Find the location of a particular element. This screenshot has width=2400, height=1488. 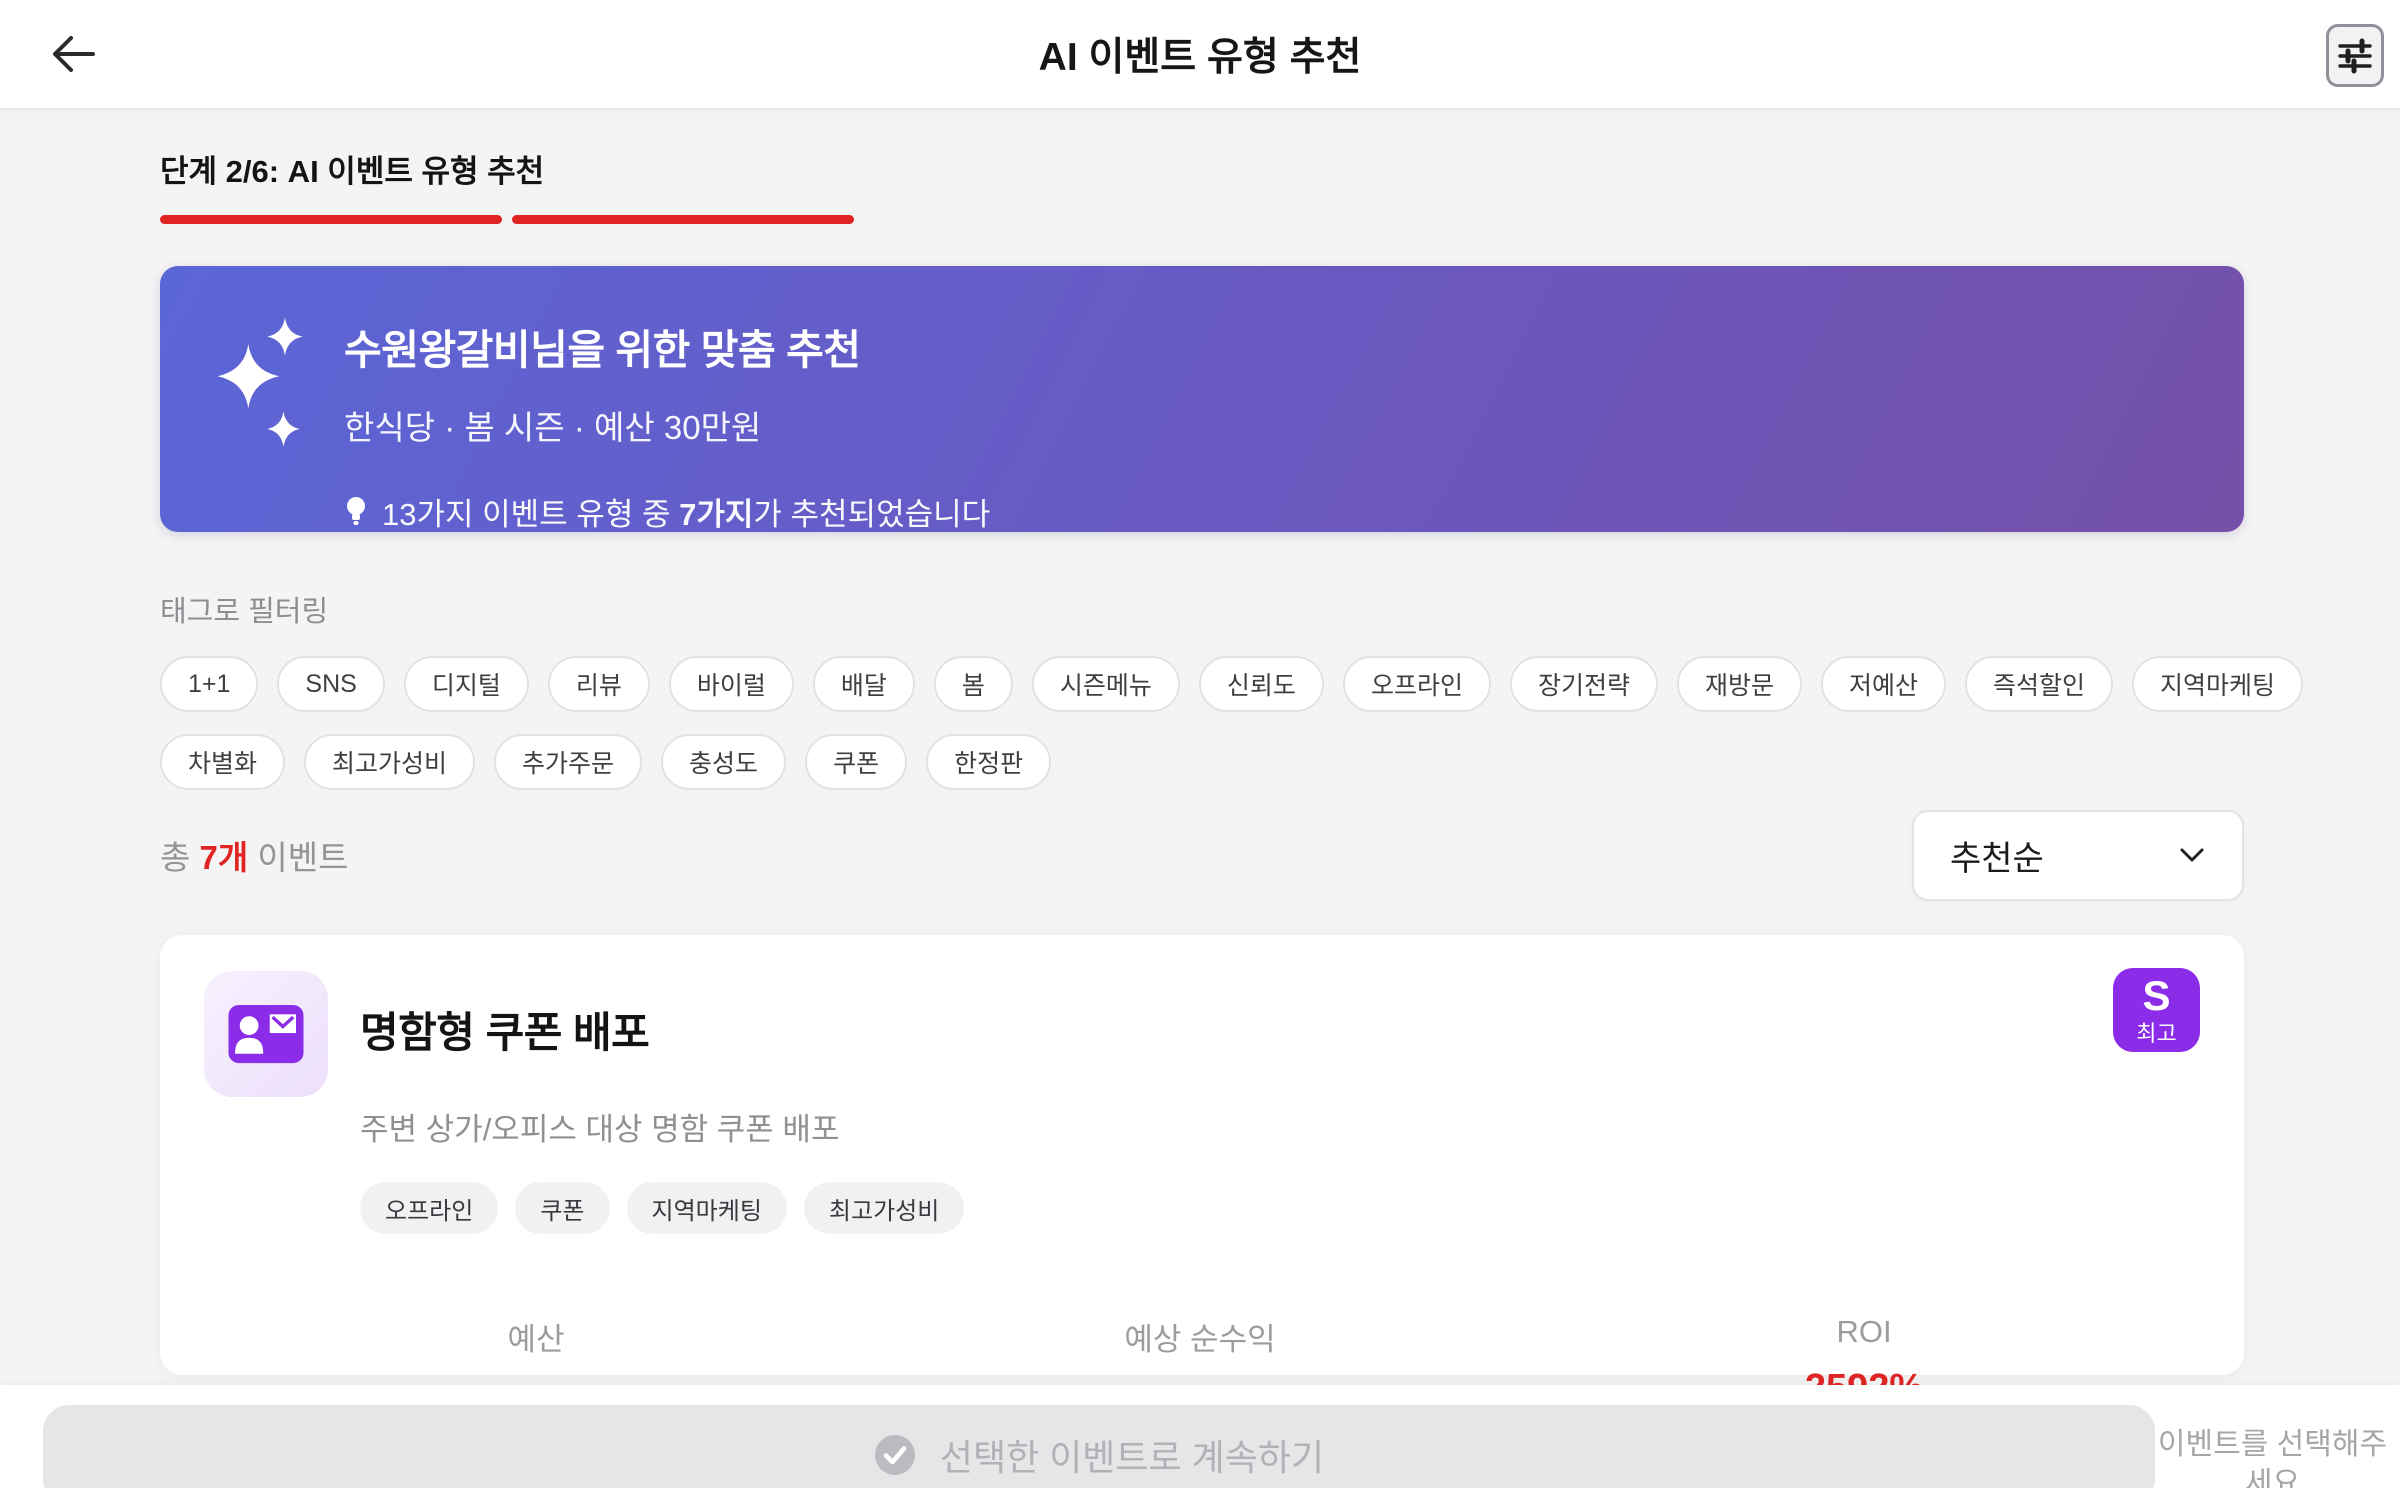

banner-info-text: 13가지 이벤트 유형 중 7가지가 추천되었습니다 is located at coordinates (686, 514).